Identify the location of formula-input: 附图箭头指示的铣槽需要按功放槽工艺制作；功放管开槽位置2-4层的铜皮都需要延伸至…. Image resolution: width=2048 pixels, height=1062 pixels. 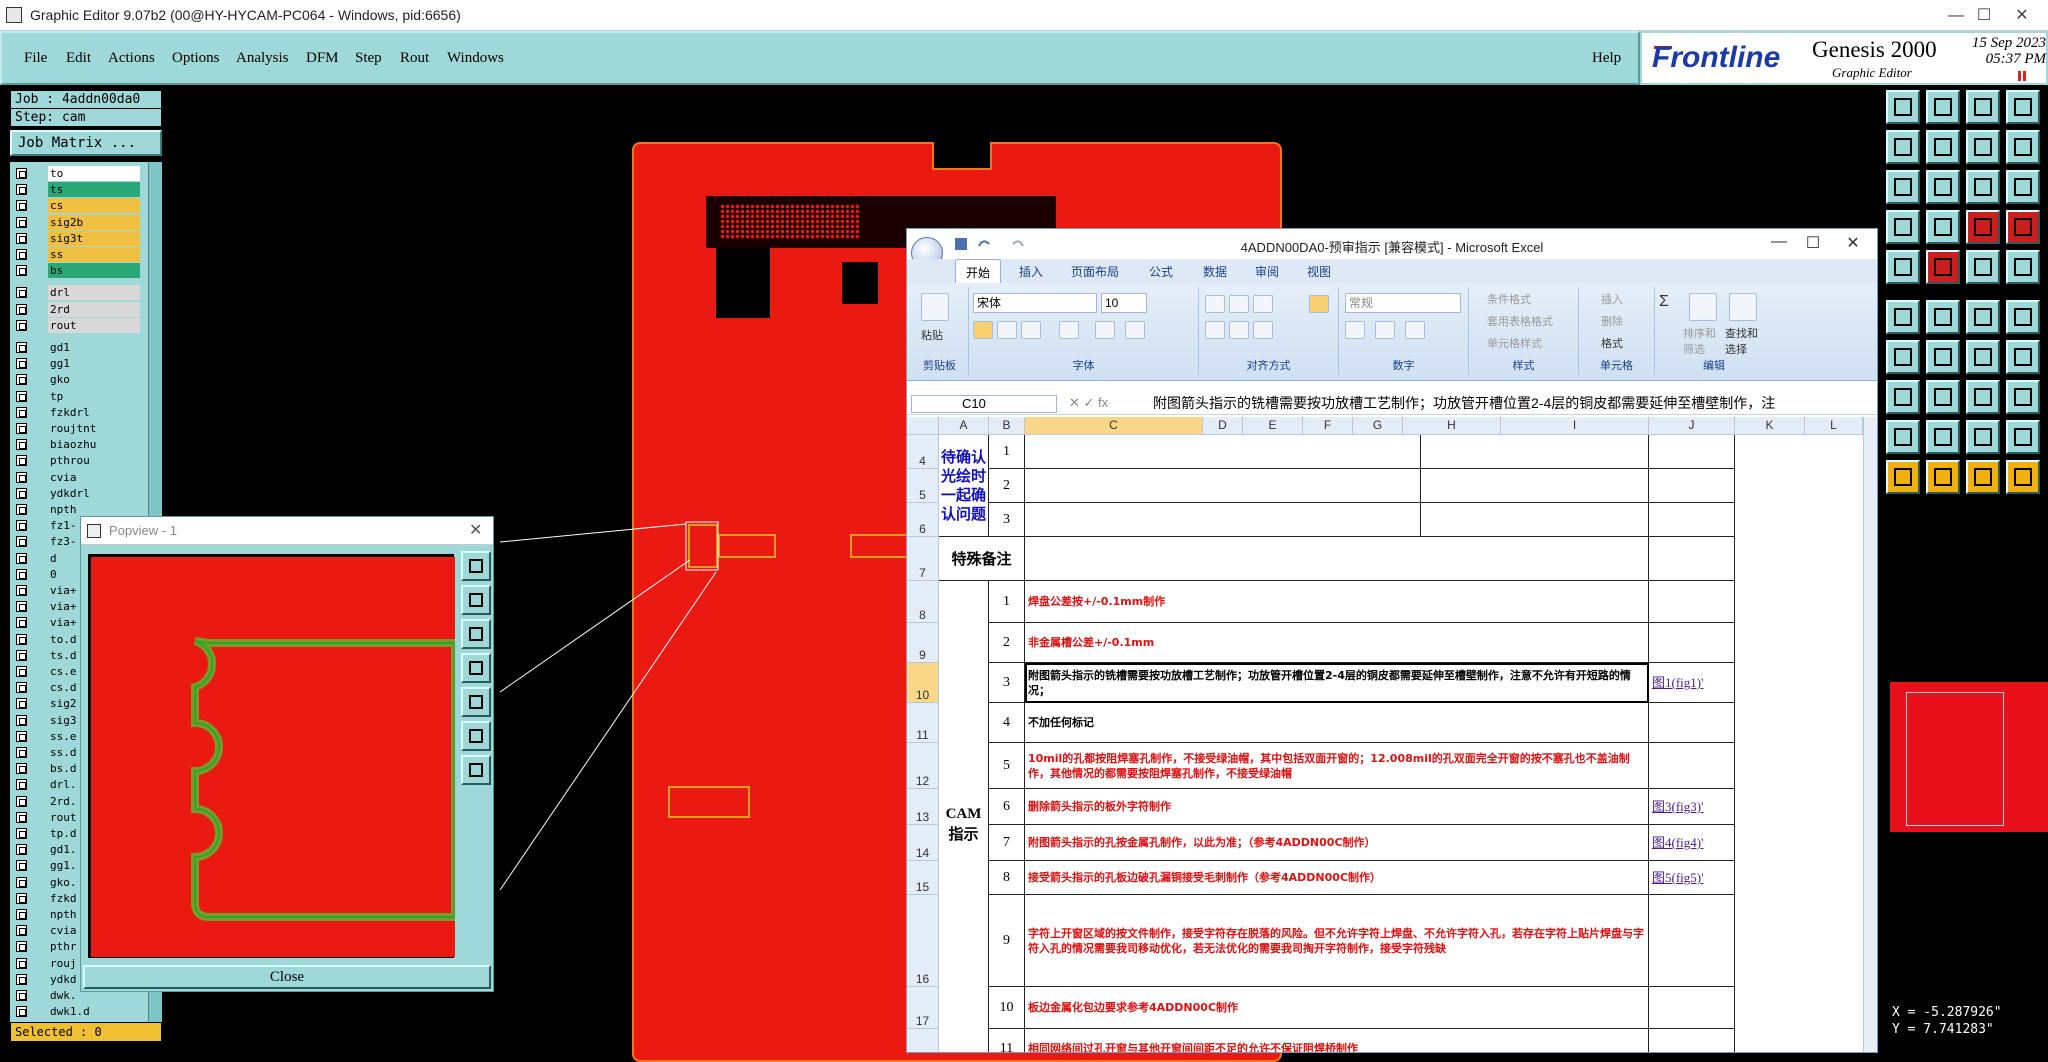
(1498, 404).